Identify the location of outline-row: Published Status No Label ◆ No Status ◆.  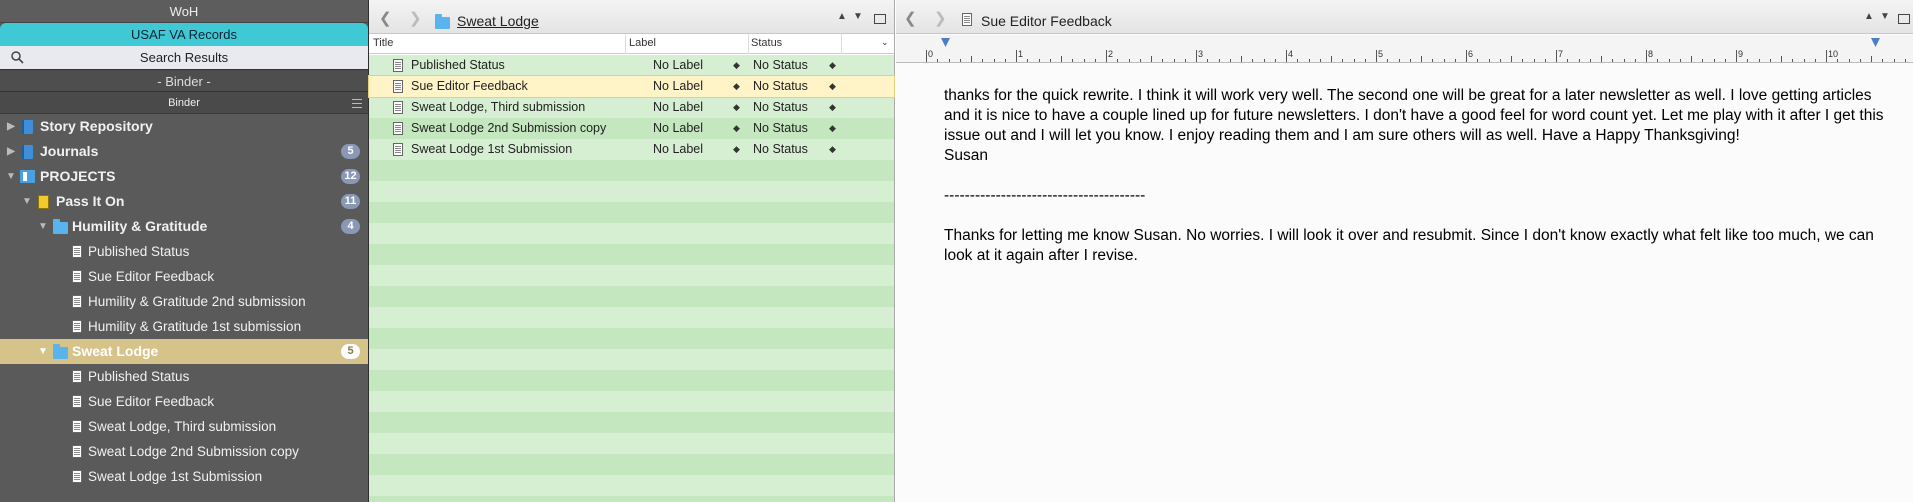
(631, 65).